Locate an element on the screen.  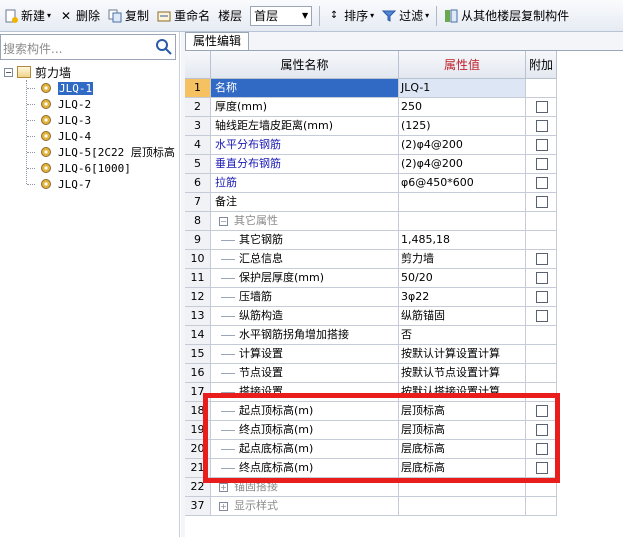
table-row: 9 其它钢筋 1,485,18 is located at coordinates (371, 240).